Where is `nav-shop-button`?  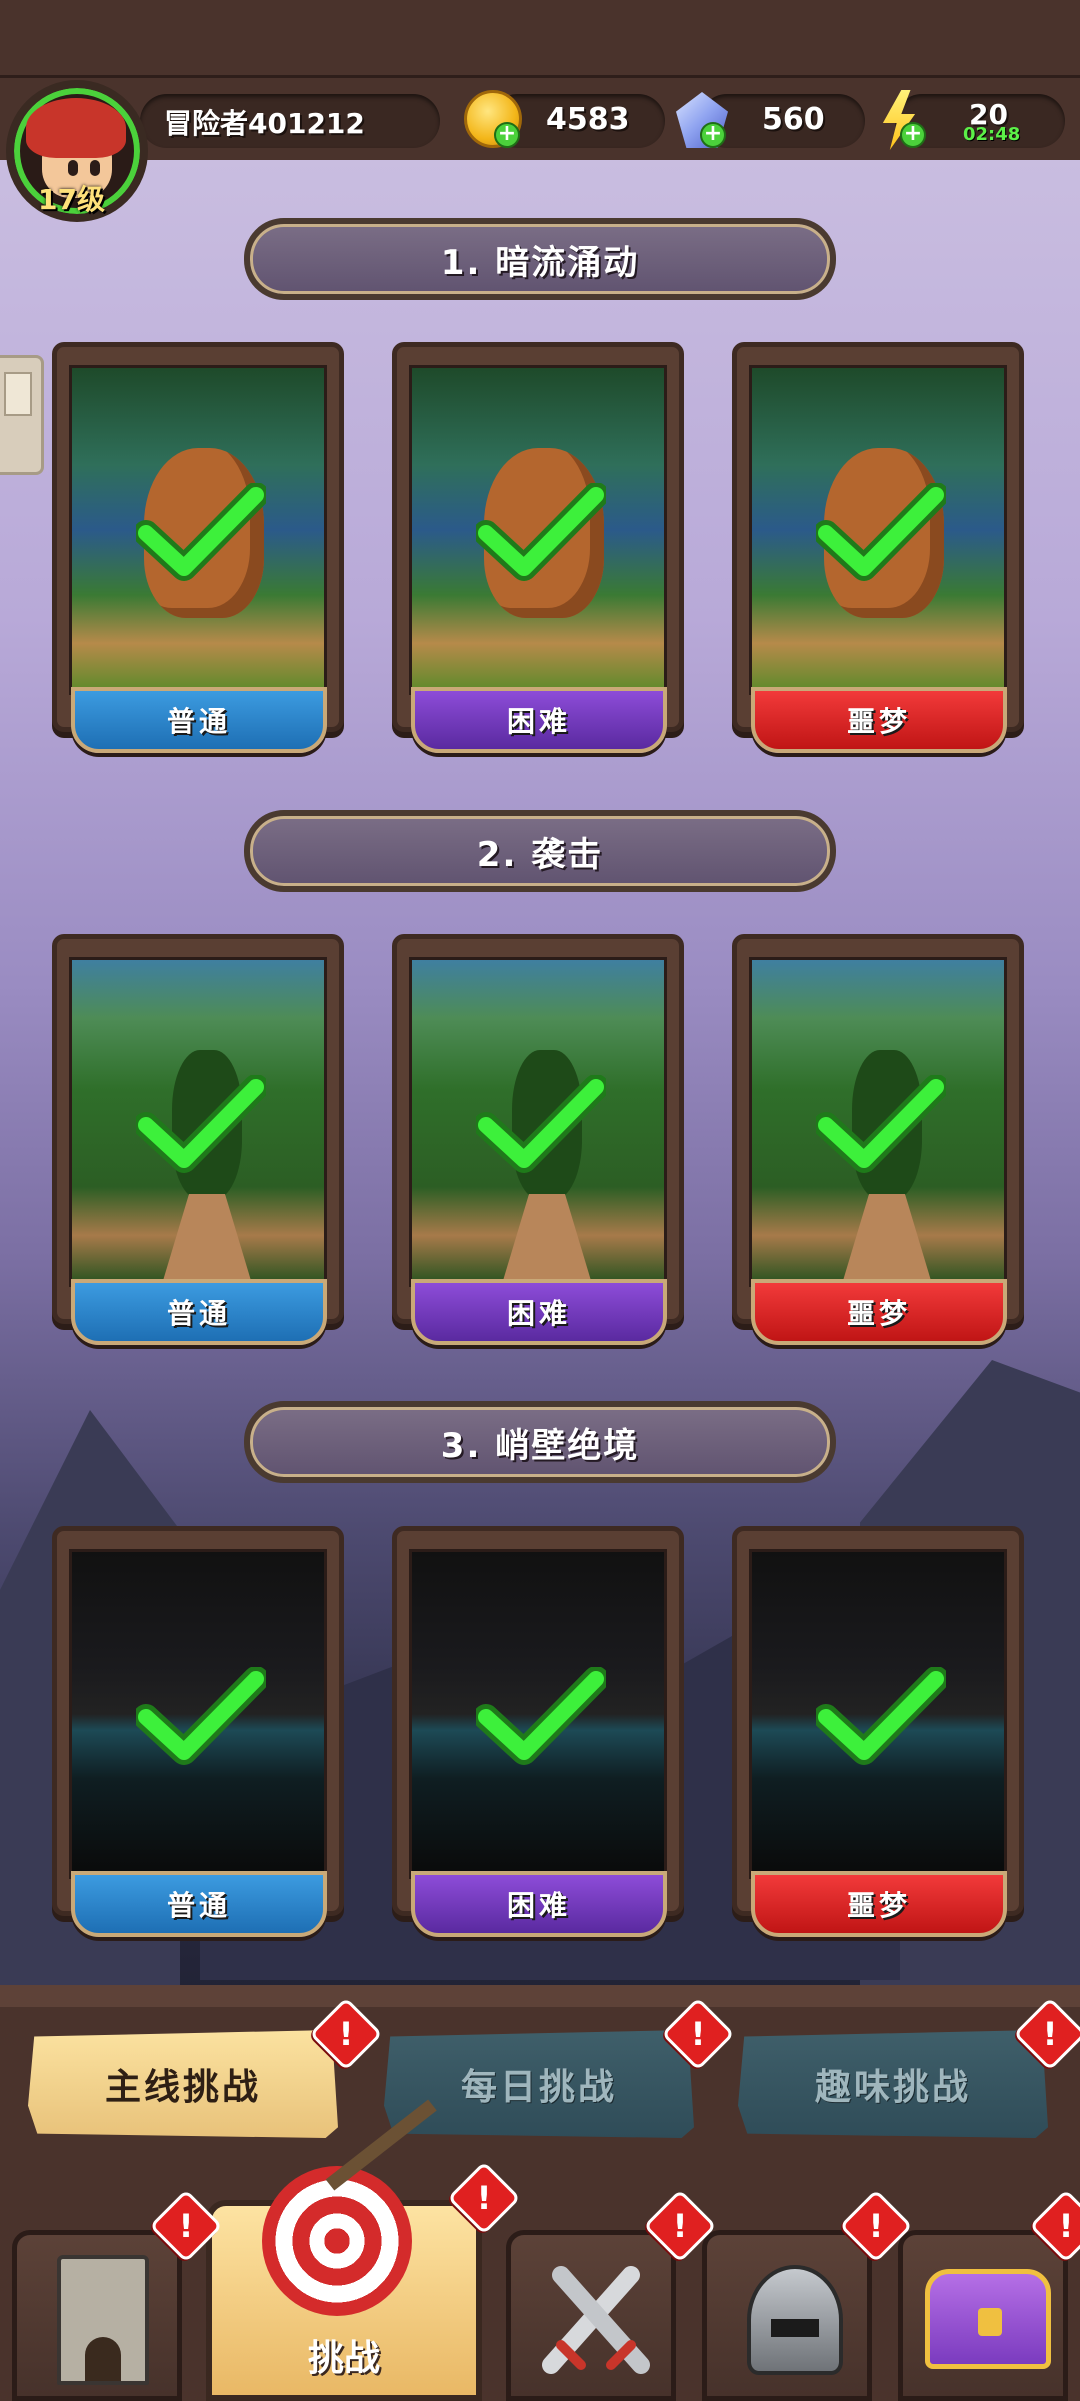 nav-shop-button is located at coordinates (983, 2315).